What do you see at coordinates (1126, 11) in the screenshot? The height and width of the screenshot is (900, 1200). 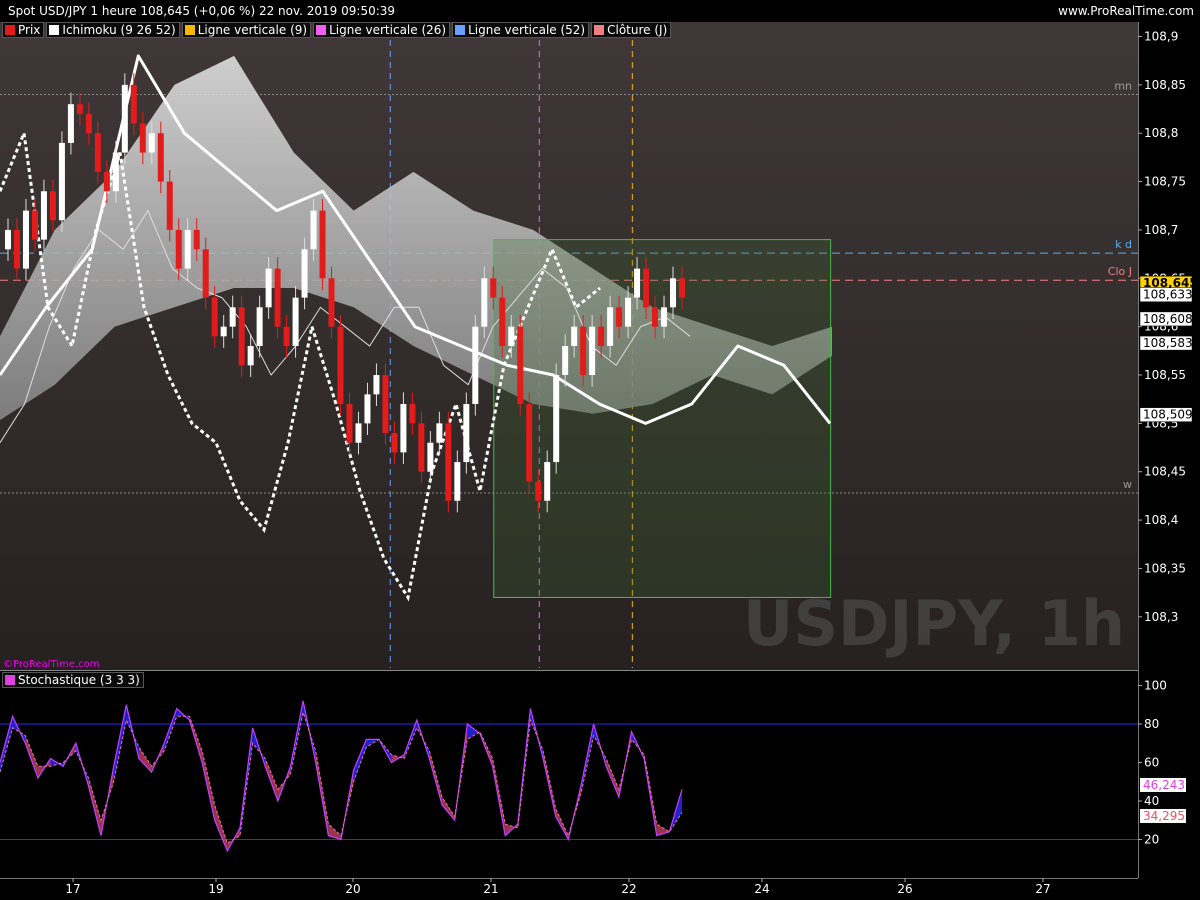 I see `site-link: www.ProRealTime.com` at bounding box center [1126, 11].